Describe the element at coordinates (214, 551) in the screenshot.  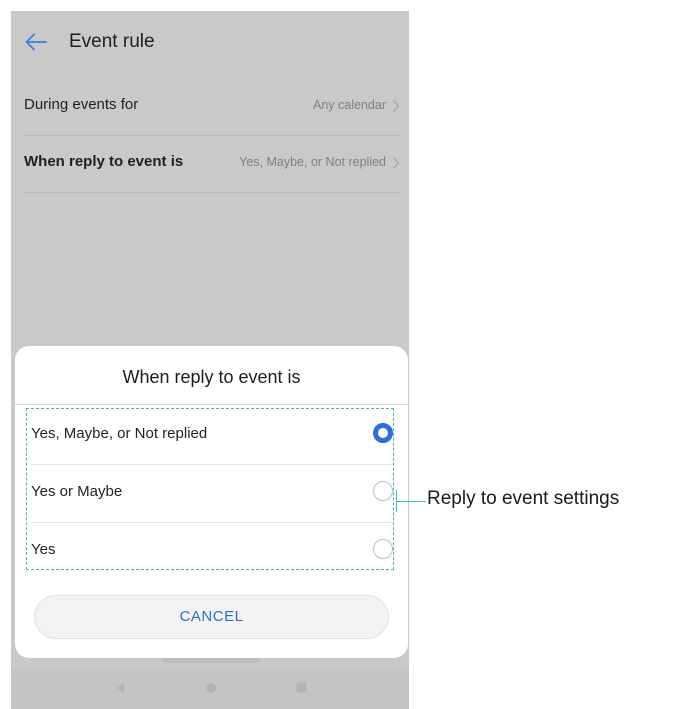
I see `option-yes: Yes` at that location.